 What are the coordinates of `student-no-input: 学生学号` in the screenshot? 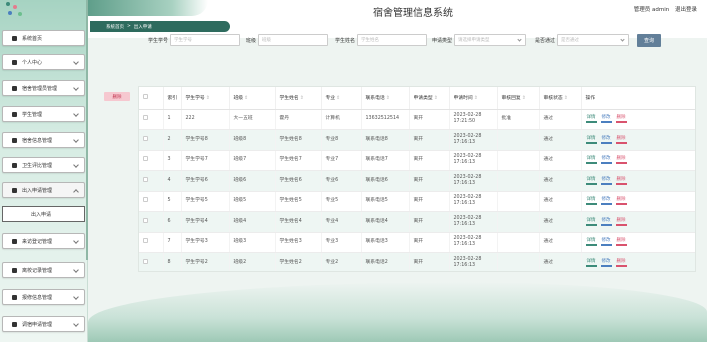 It's located at (205, 40).